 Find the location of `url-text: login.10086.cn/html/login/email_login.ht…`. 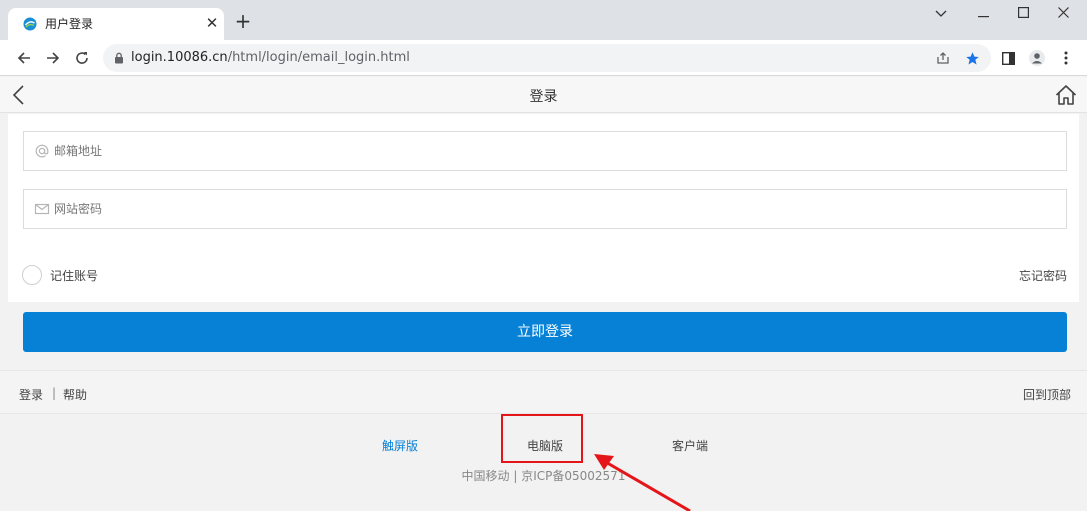

url-text: login.10086.cn/html/login/email_login.ht… is located at coordinates (270, 58).